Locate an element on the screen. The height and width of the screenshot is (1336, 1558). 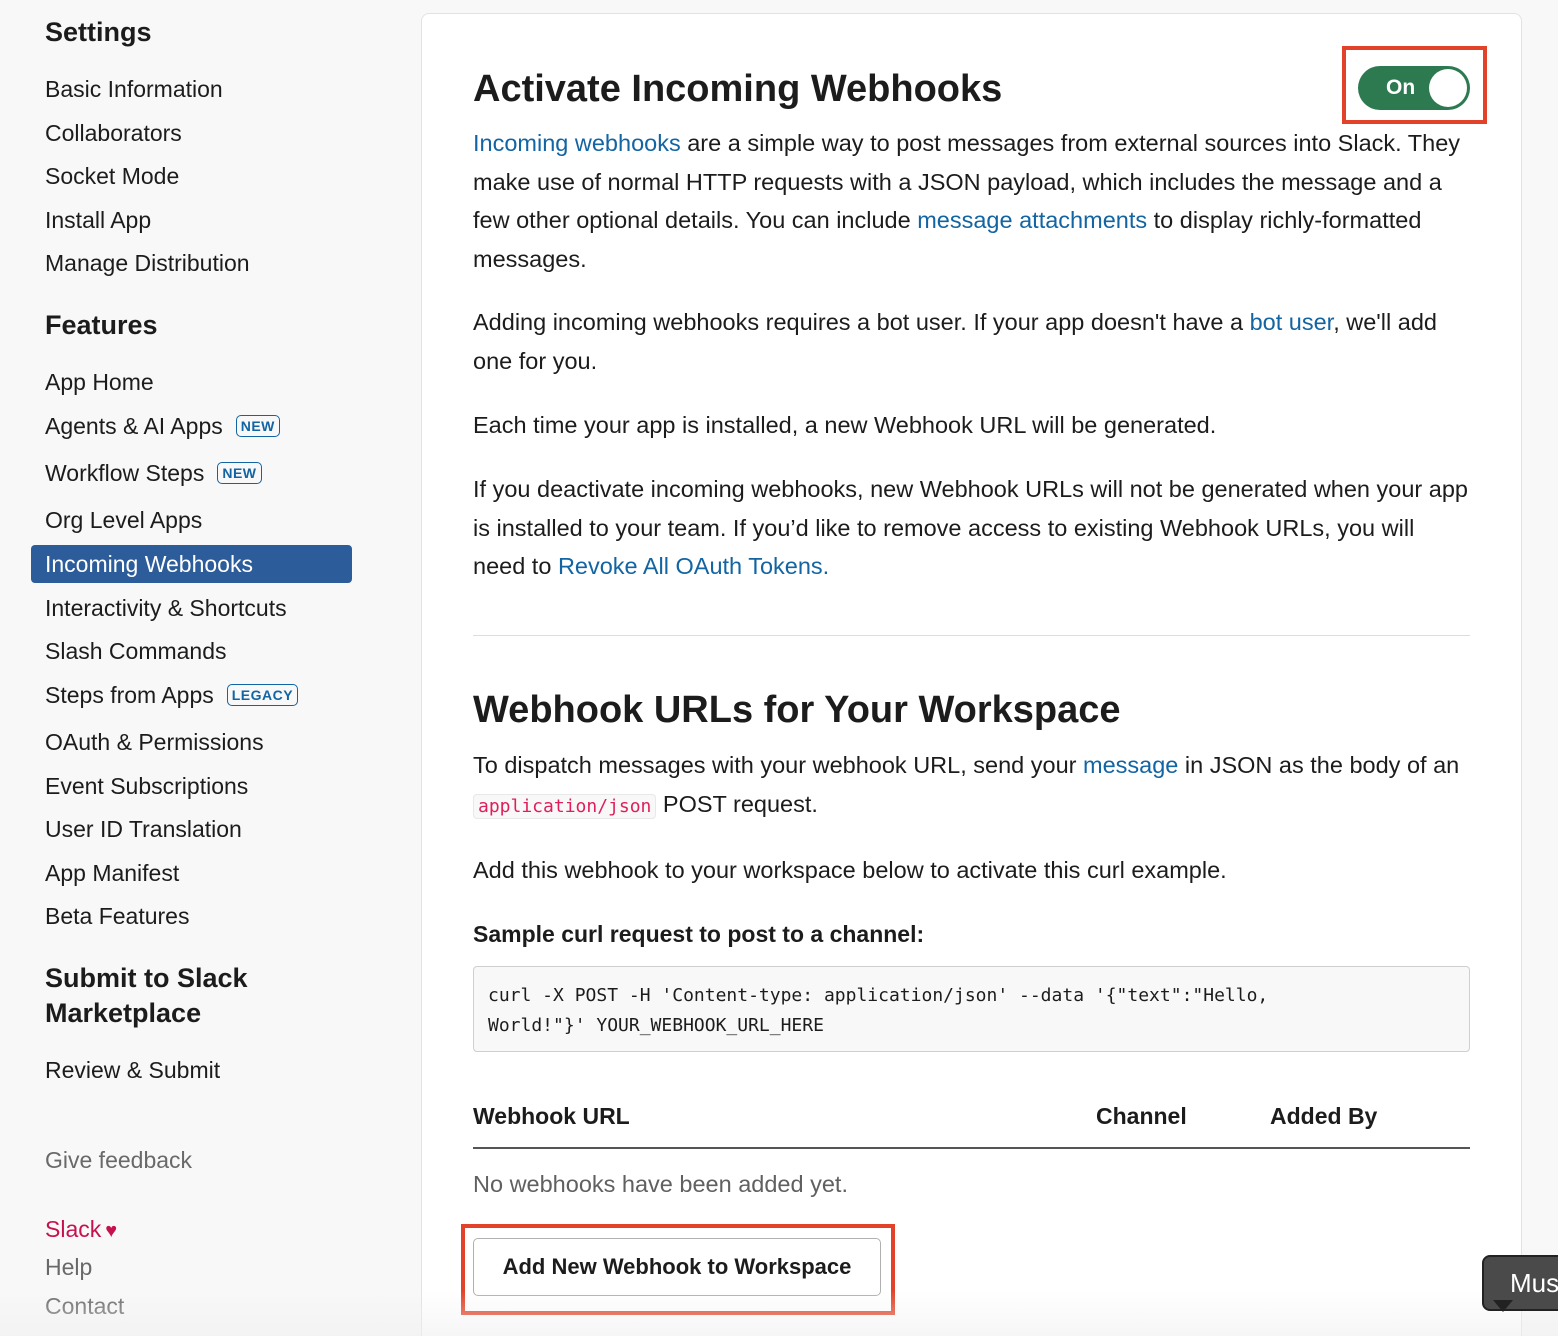
sidebar-item-workflow-steps: Workflow Steps NEW is located at coordinates (153, 473).